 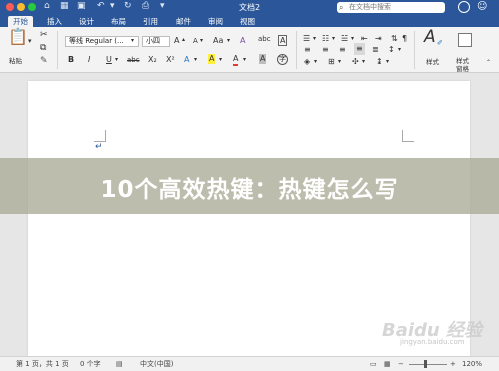 I want to click on account-icon, so click(x=464, y=7).